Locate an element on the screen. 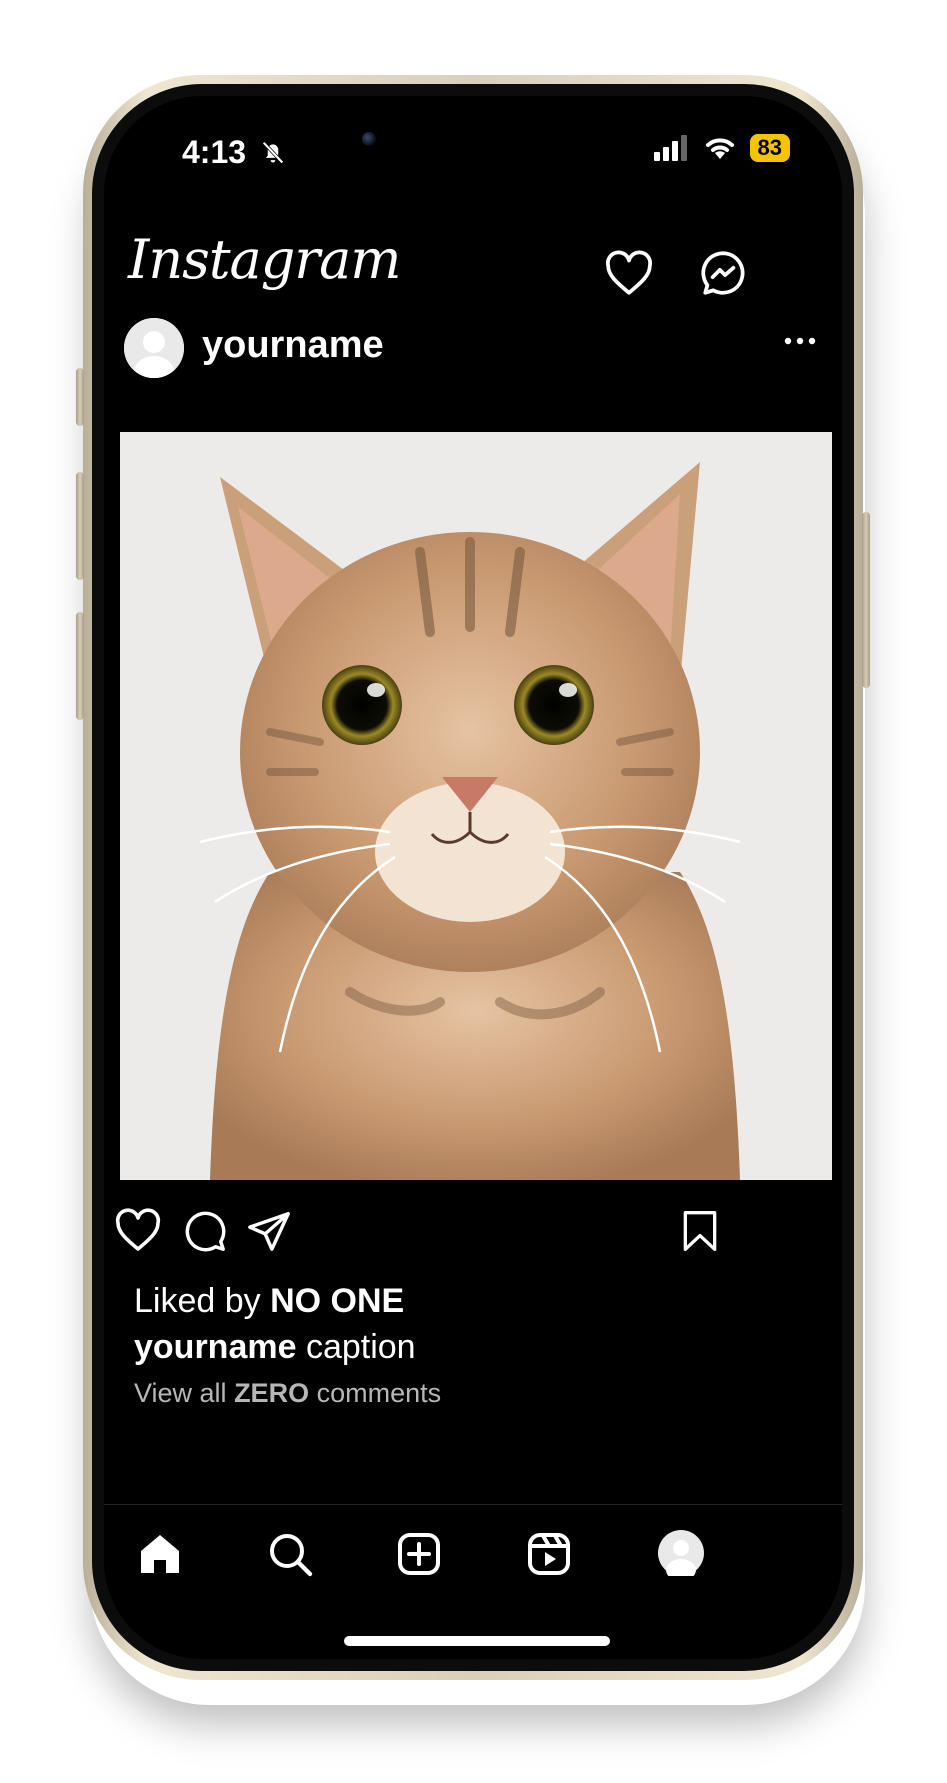 The width and height of the screenshot is (947, 1783). caption-text: caption is located at coordinates (356, 1347).